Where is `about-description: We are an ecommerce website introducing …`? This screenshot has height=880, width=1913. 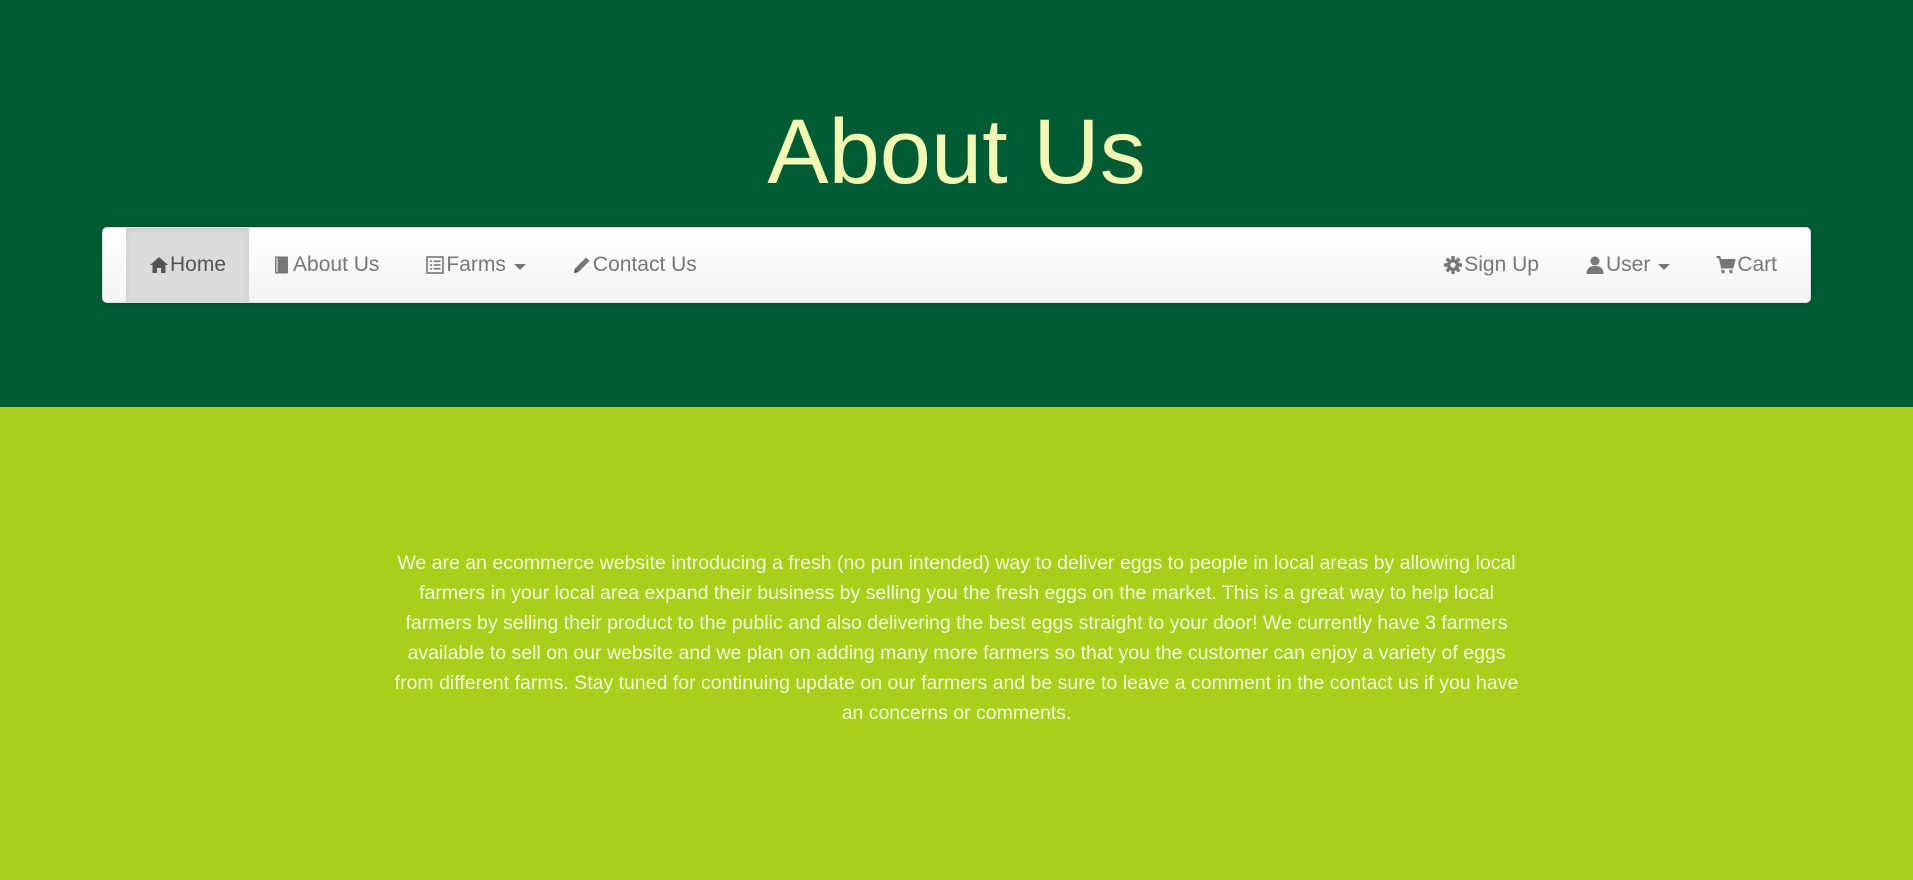
about-description: We are an ecommerce website introducing … is located at coordinates (956, 638).